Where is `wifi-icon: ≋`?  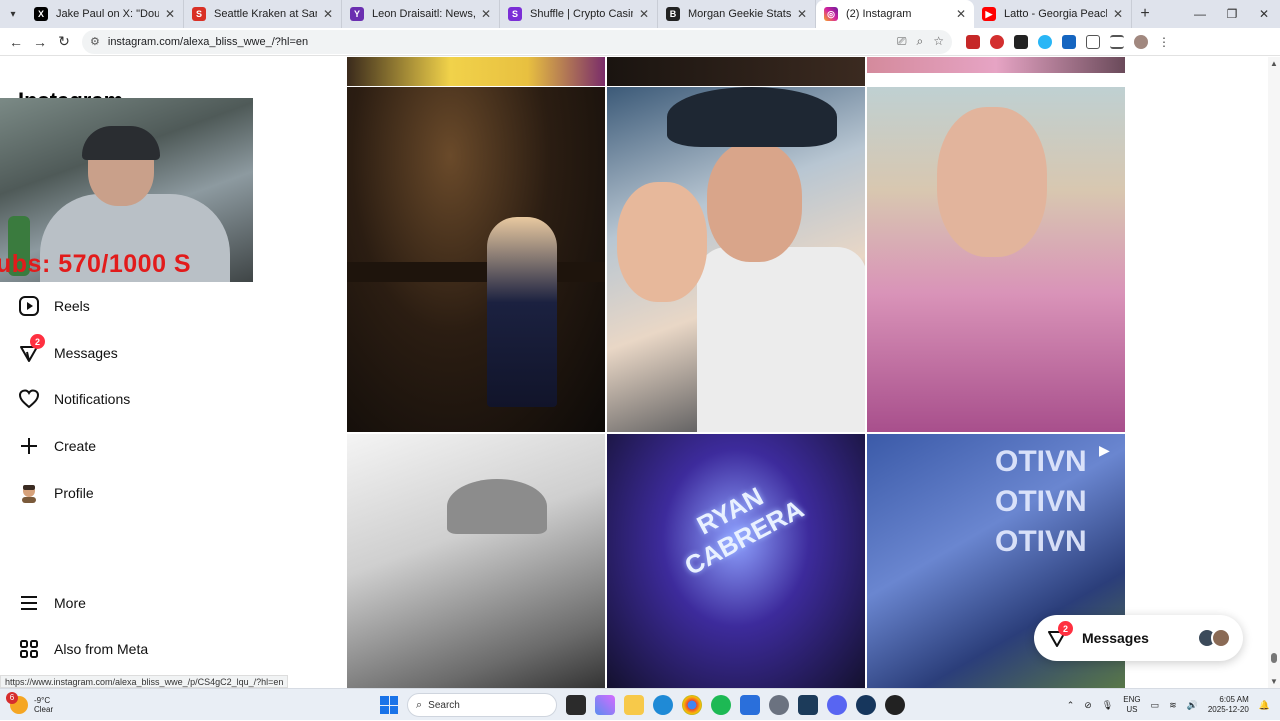 wifi-icon: ≋ is located at coordinates (1173, 705).